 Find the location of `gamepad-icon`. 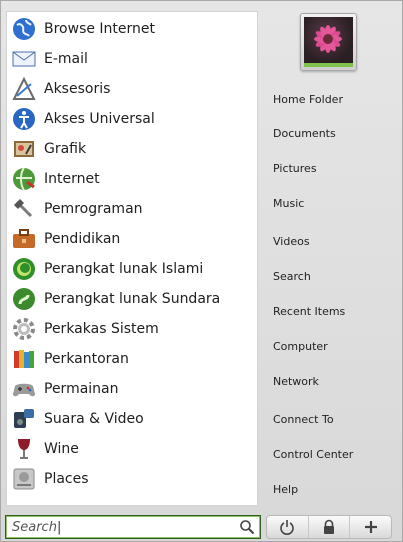

gamepad-icon is located at coordinates (24, 389).